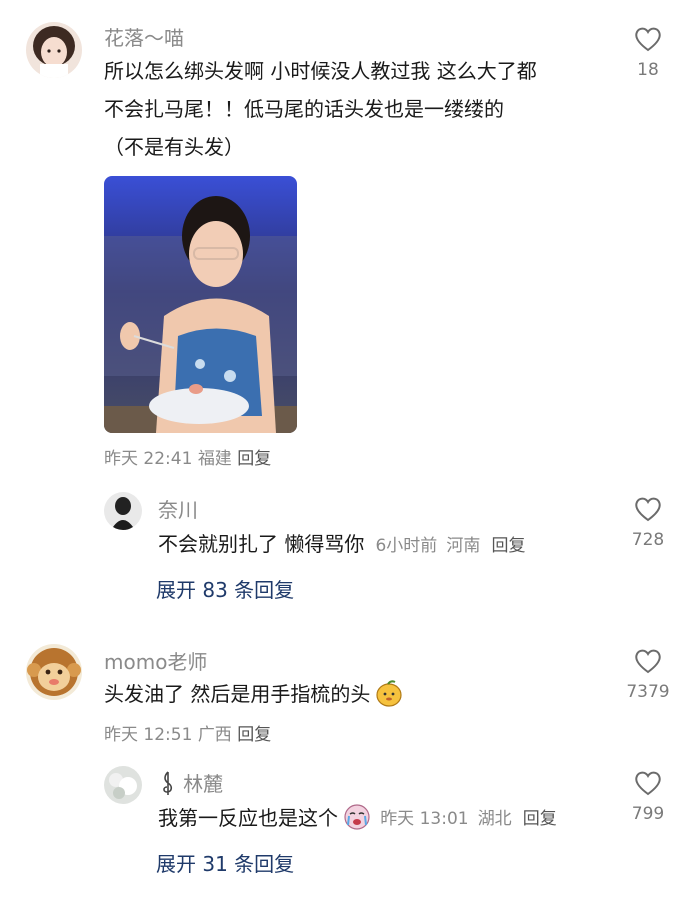 This screenshot has width=690, height=897. I want to click on comment-text-line: （不是有头发）, so click(174, 147).